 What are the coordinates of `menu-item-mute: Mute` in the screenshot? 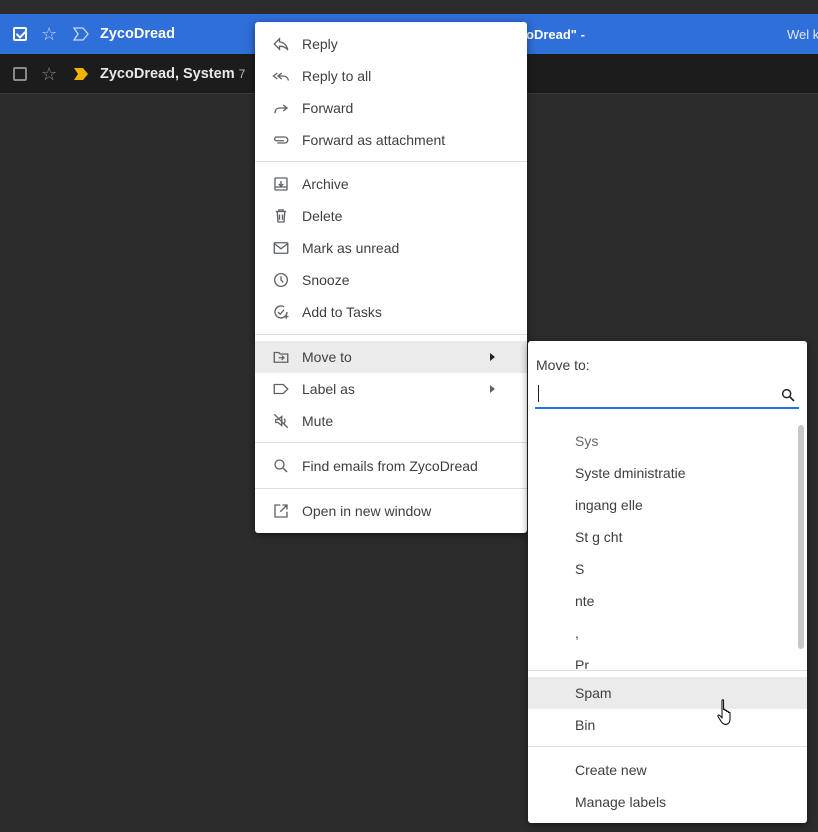 It's located at (391, 421).